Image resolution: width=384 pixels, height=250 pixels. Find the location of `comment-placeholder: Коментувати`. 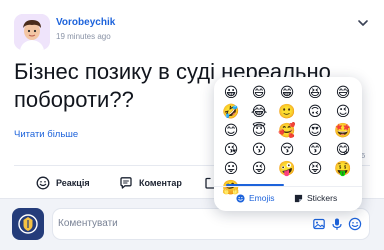

comment-placeholder: Коментувати is located at coordinates (88, 223).